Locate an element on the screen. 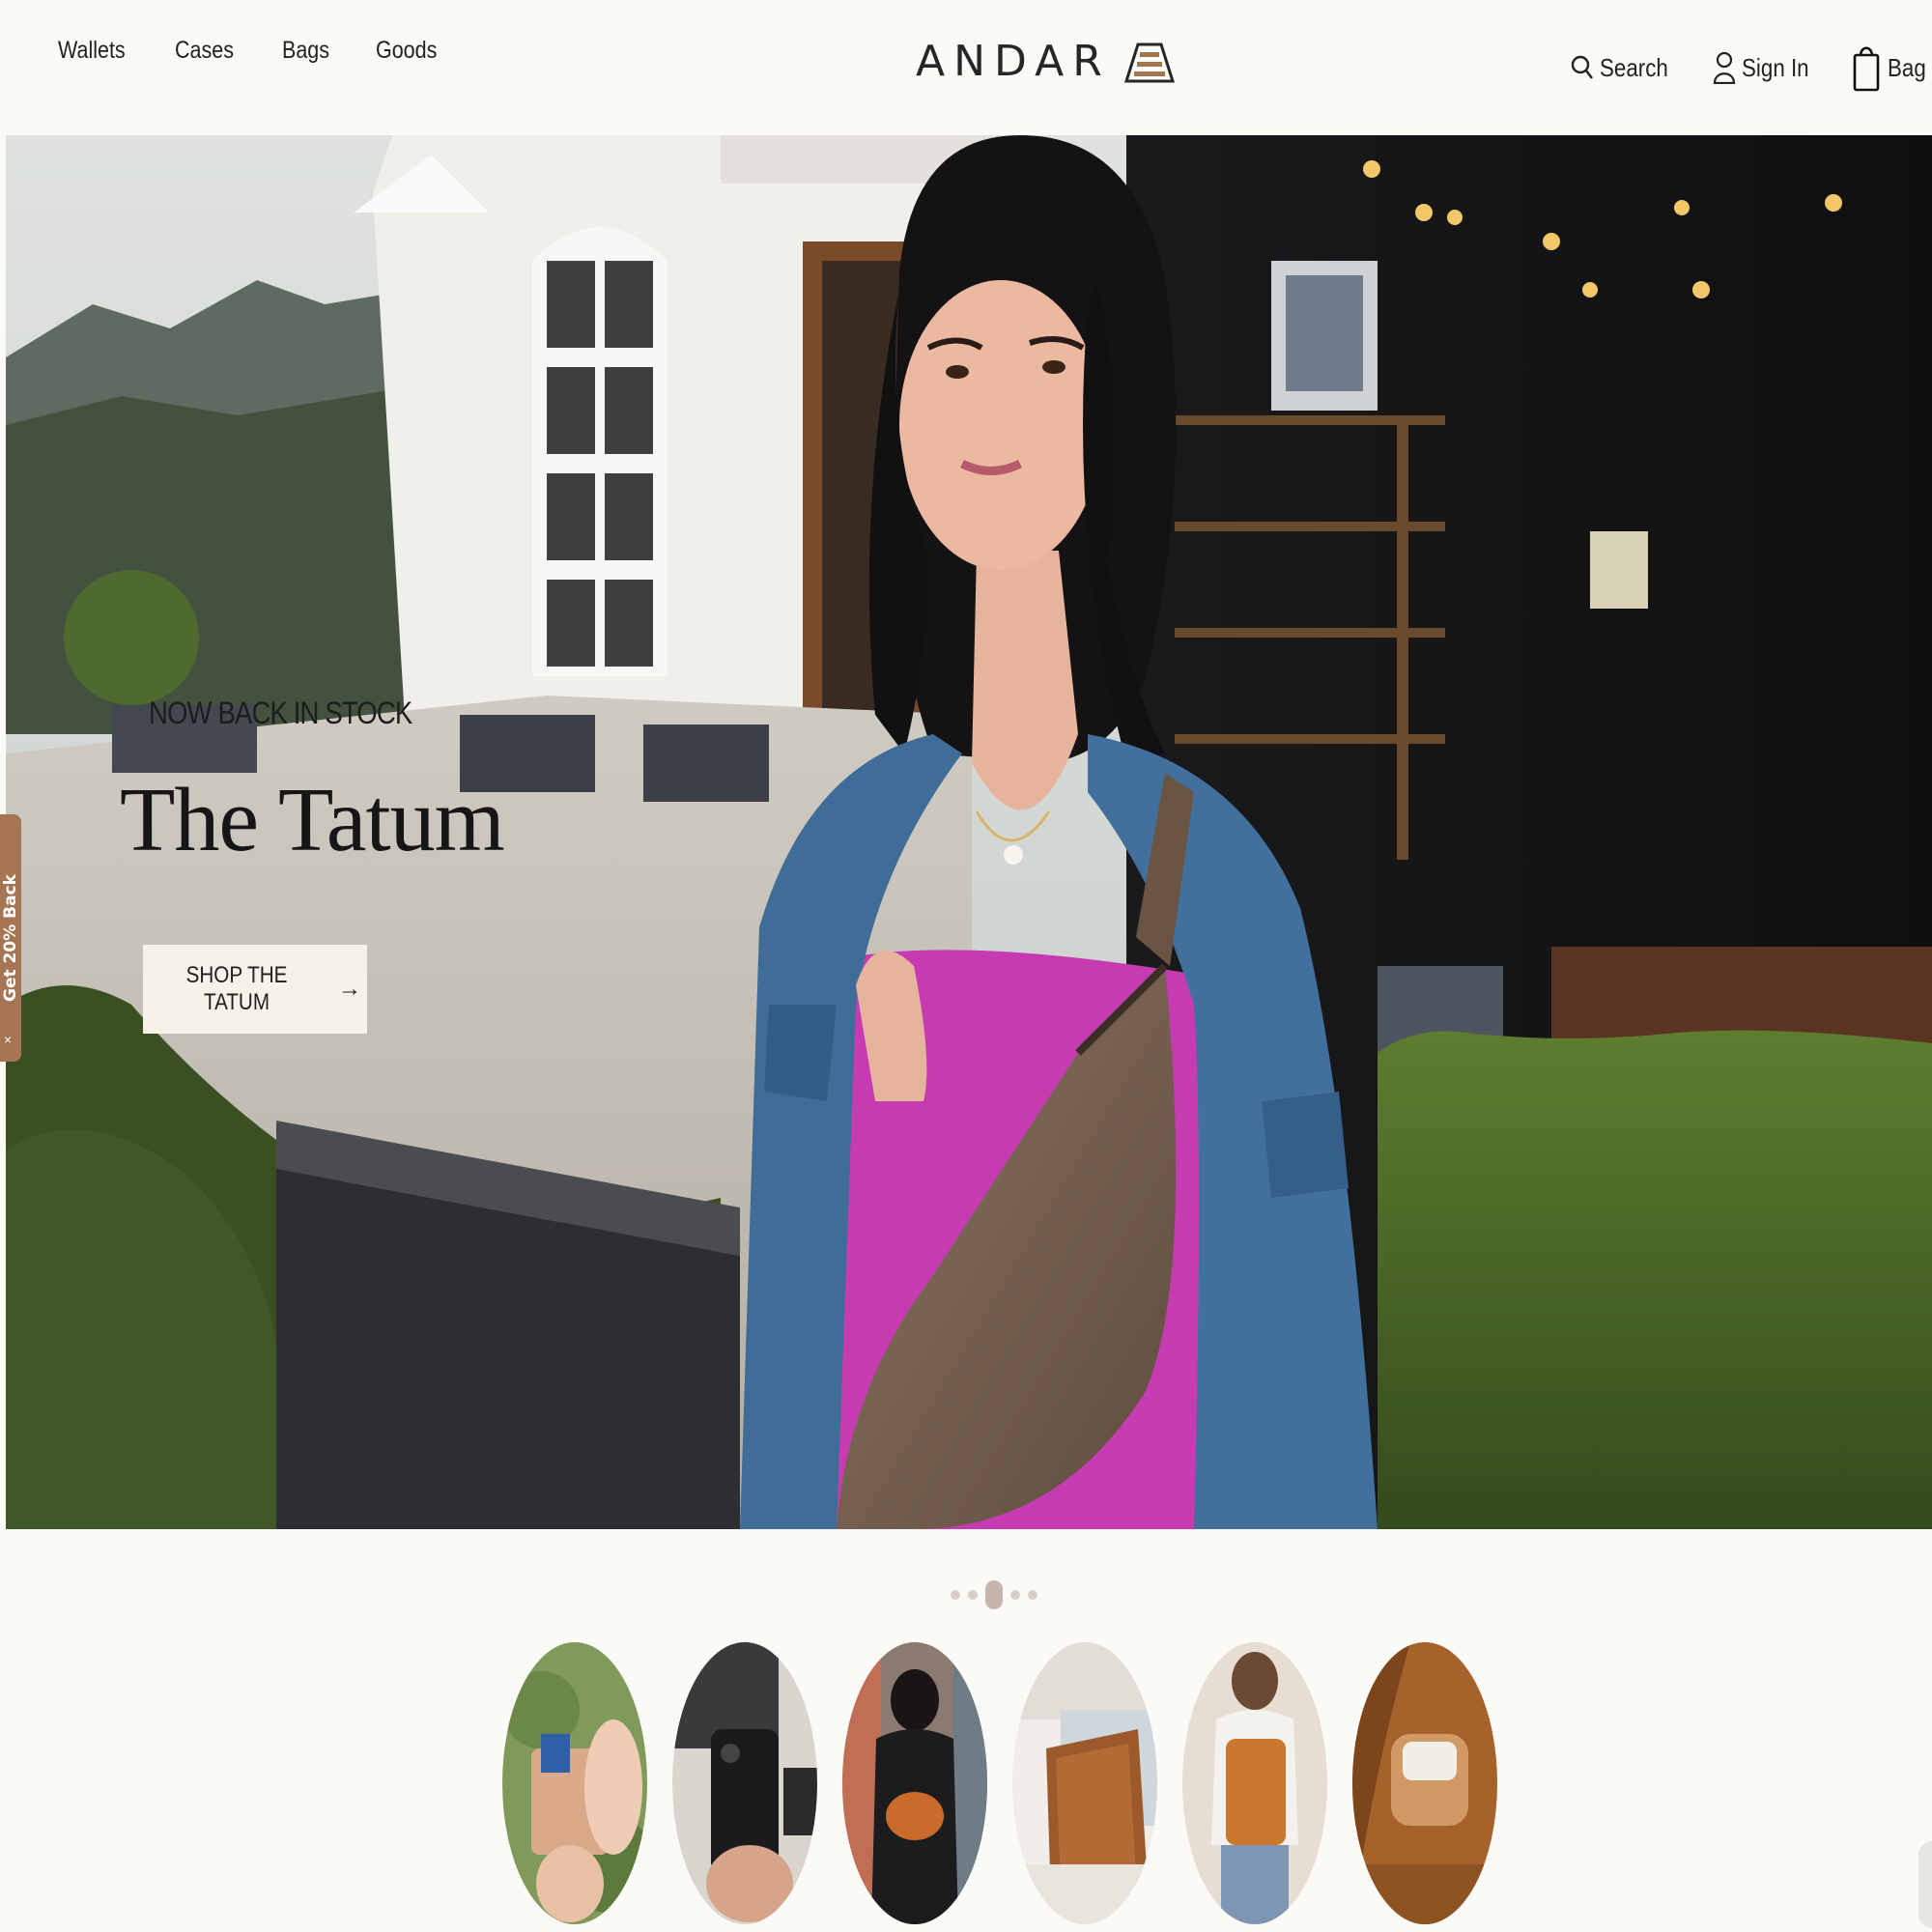  sign-in-button: Sign In is located at coordinates (1766, 67).